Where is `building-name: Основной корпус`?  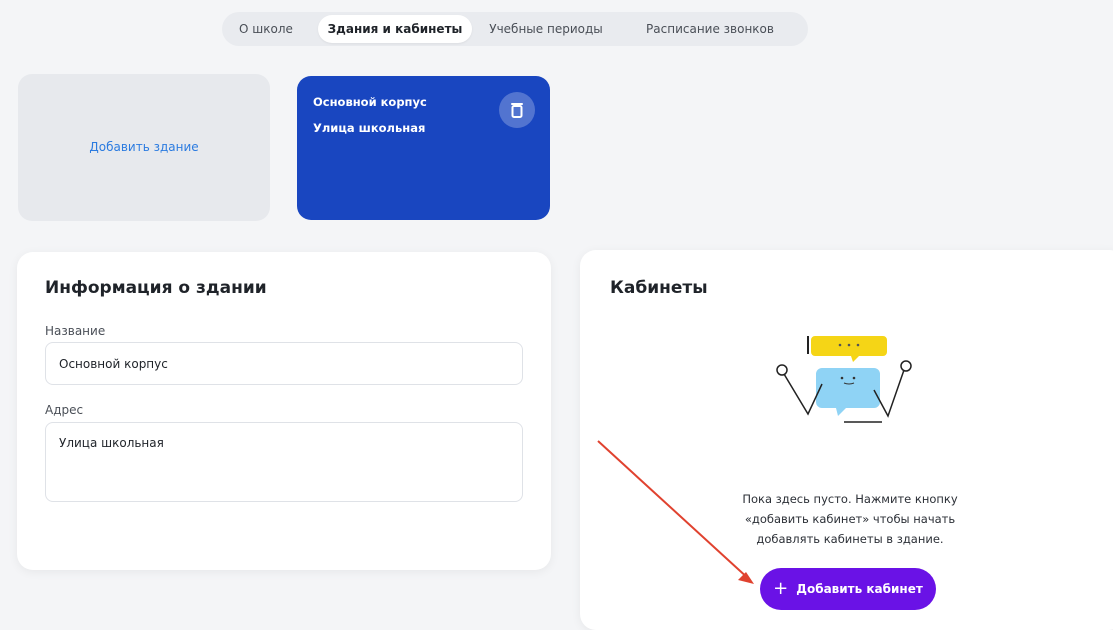 building-name: Основной корпус is located at coordinates (370, 102).